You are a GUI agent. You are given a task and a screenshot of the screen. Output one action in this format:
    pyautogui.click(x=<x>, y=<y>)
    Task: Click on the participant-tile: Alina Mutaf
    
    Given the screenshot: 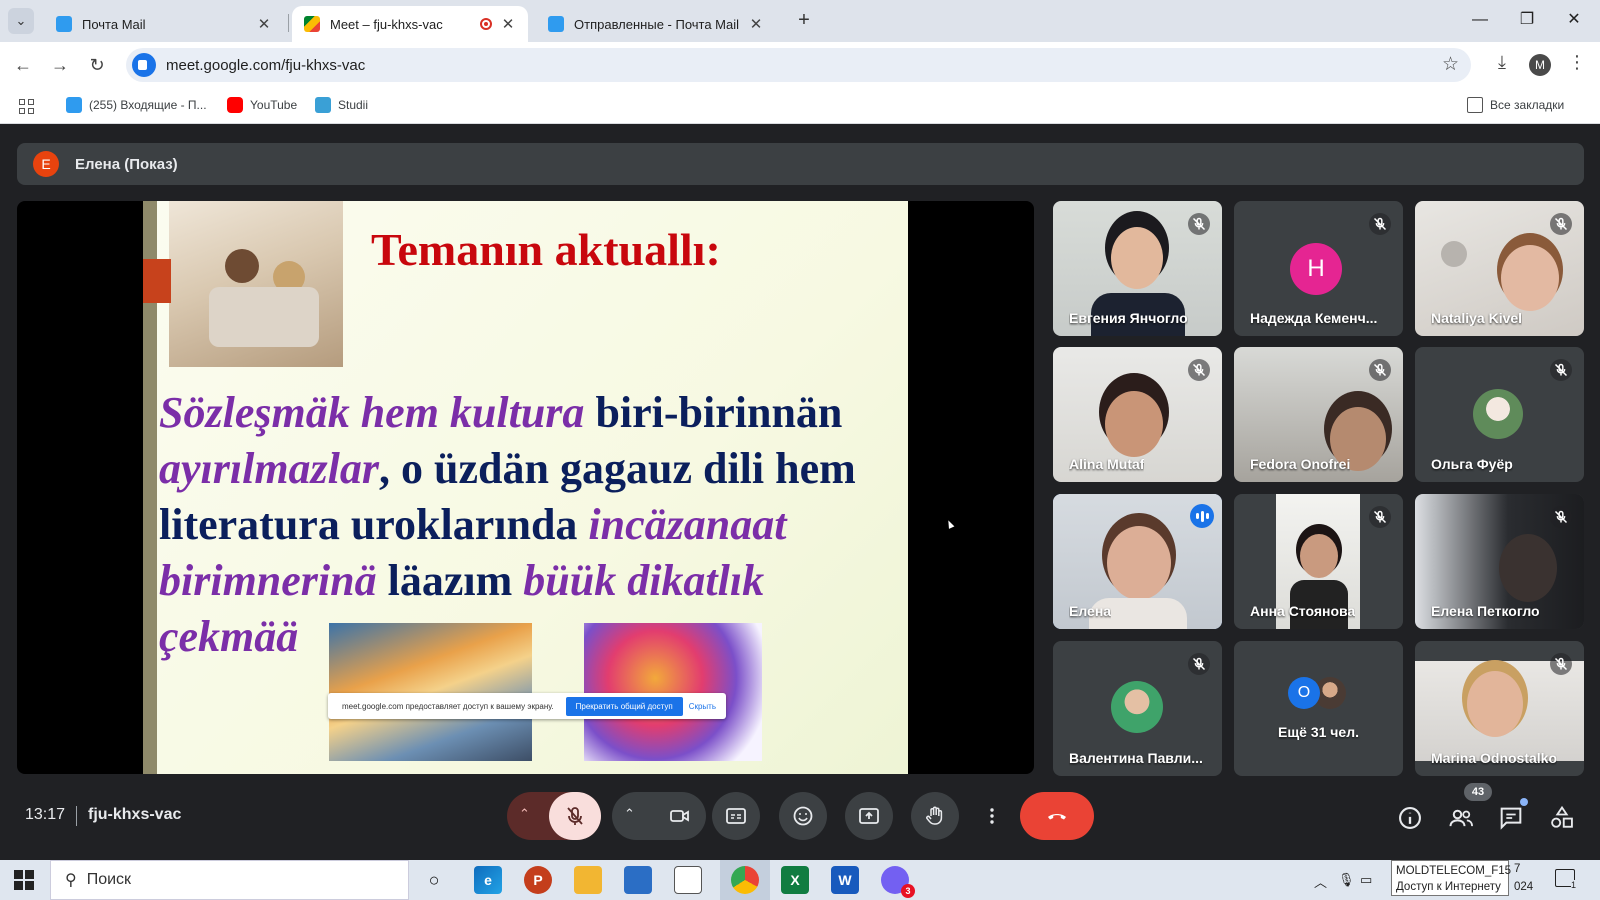 What is the action you would take?
    pyautogui.click(x=1137, y=414)
    